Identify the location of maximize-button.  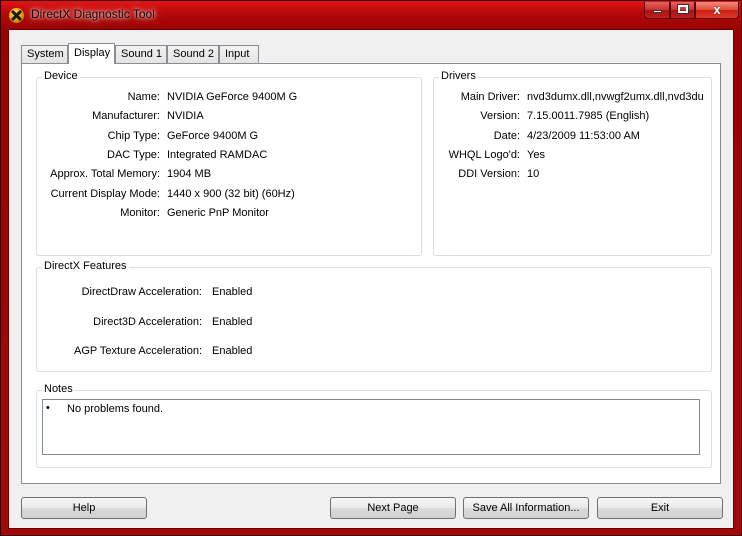
(682, 10).